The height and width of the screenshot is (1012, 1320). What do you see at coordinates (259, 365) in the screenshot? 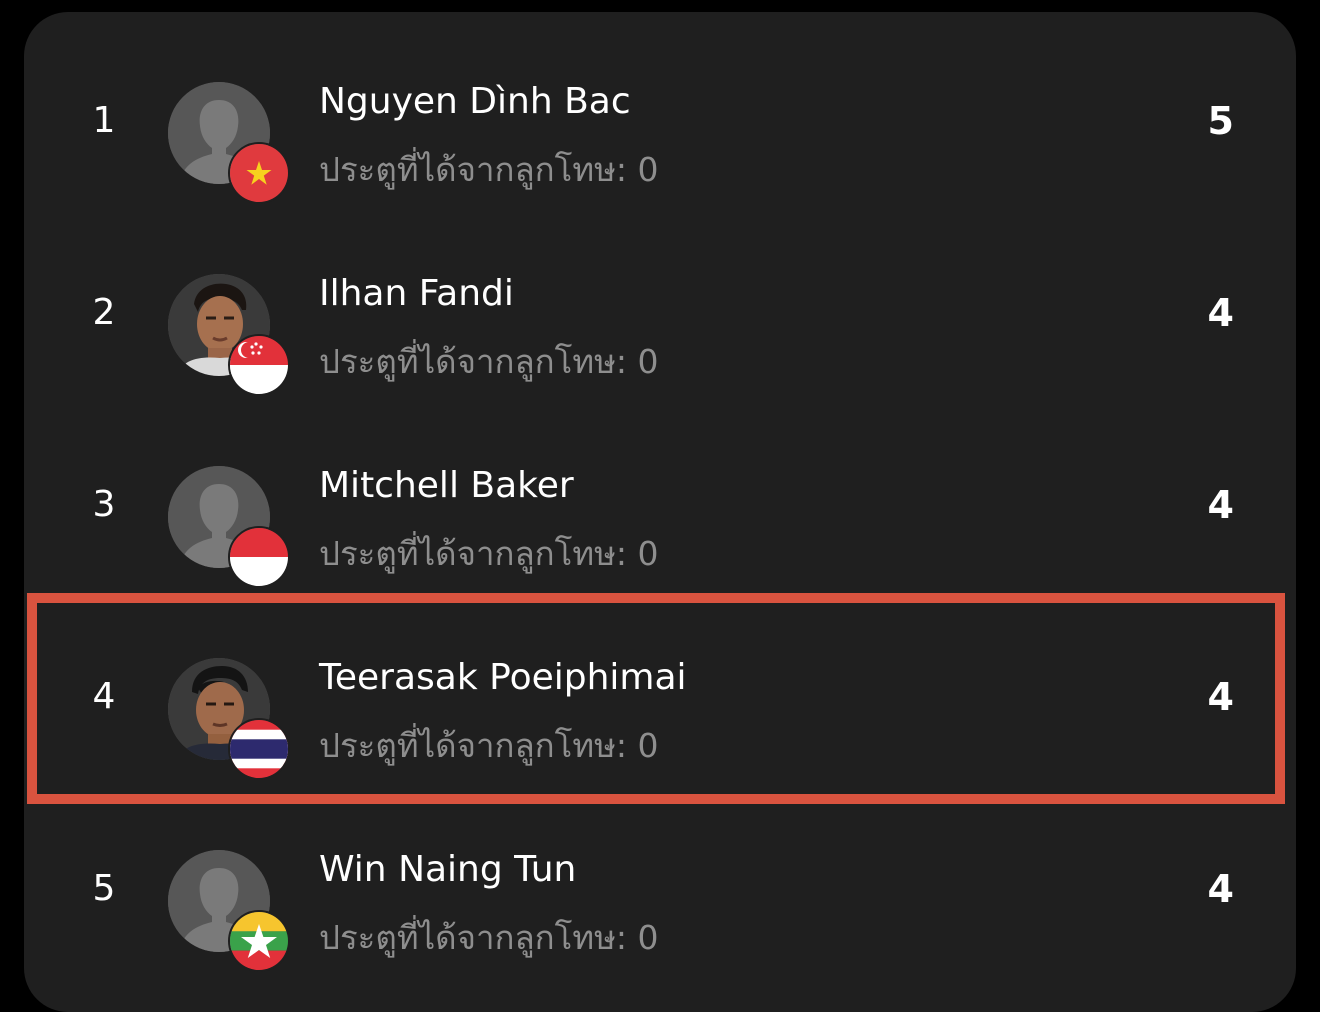
I see `singapore-flag-icon` at bounding box center [259, 365].